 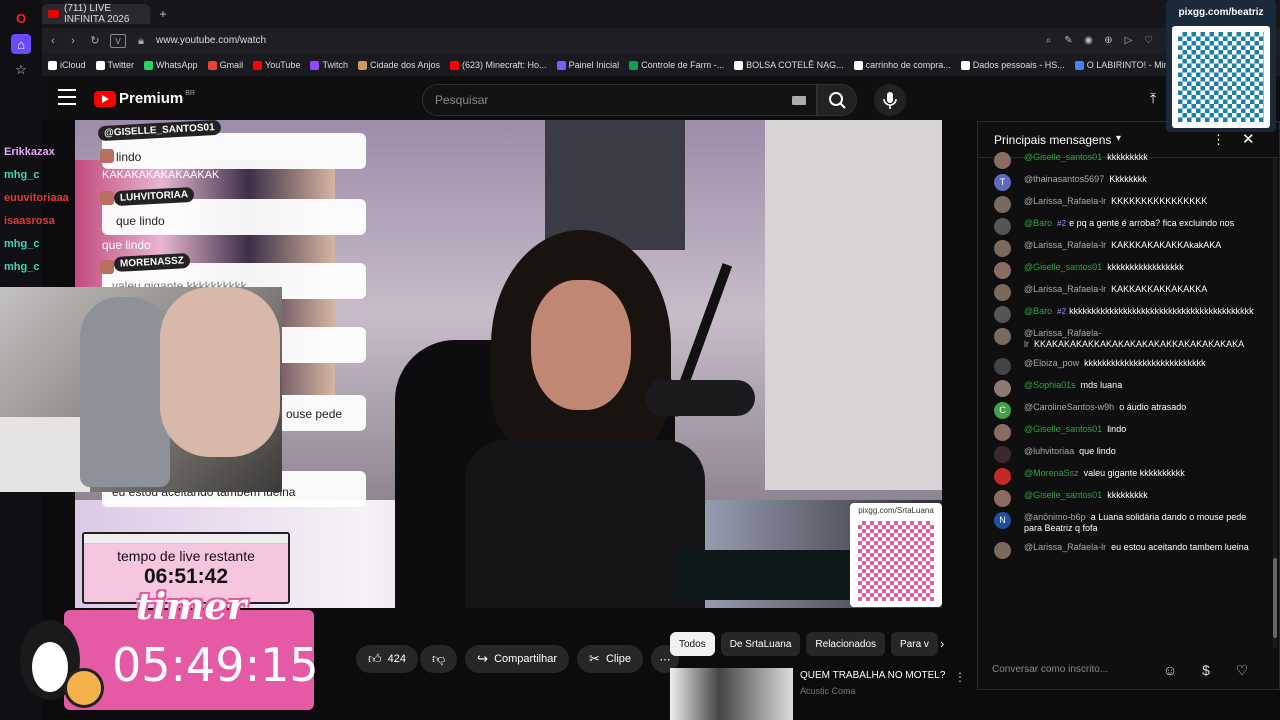 What do you see at coordinates (21, 18) in the screenshot?
I see `opera-logo-icon: O` at bounding box center [21, 18].